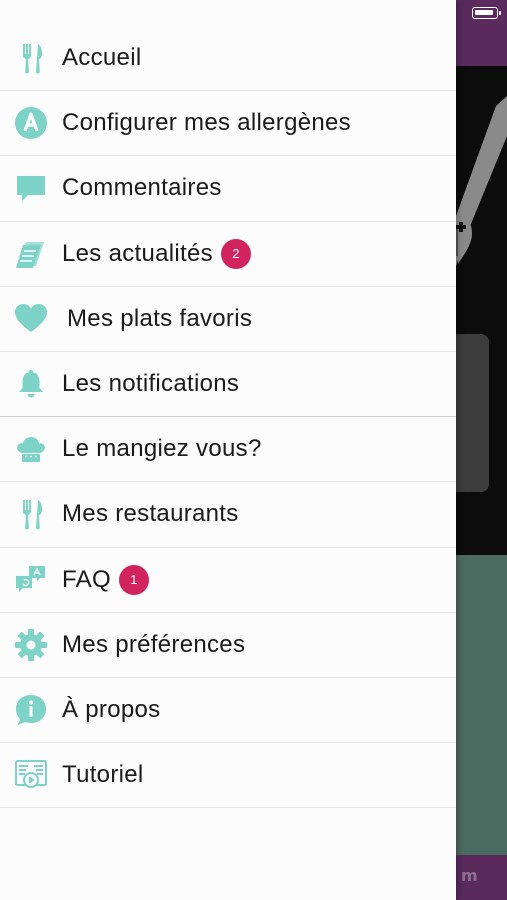 The height and width of the screenshot is (900, 507). What do you see at coordinates (133, 579) in the screenshot?
I see `notification-badge: 1` at bounding box center [133, 579].